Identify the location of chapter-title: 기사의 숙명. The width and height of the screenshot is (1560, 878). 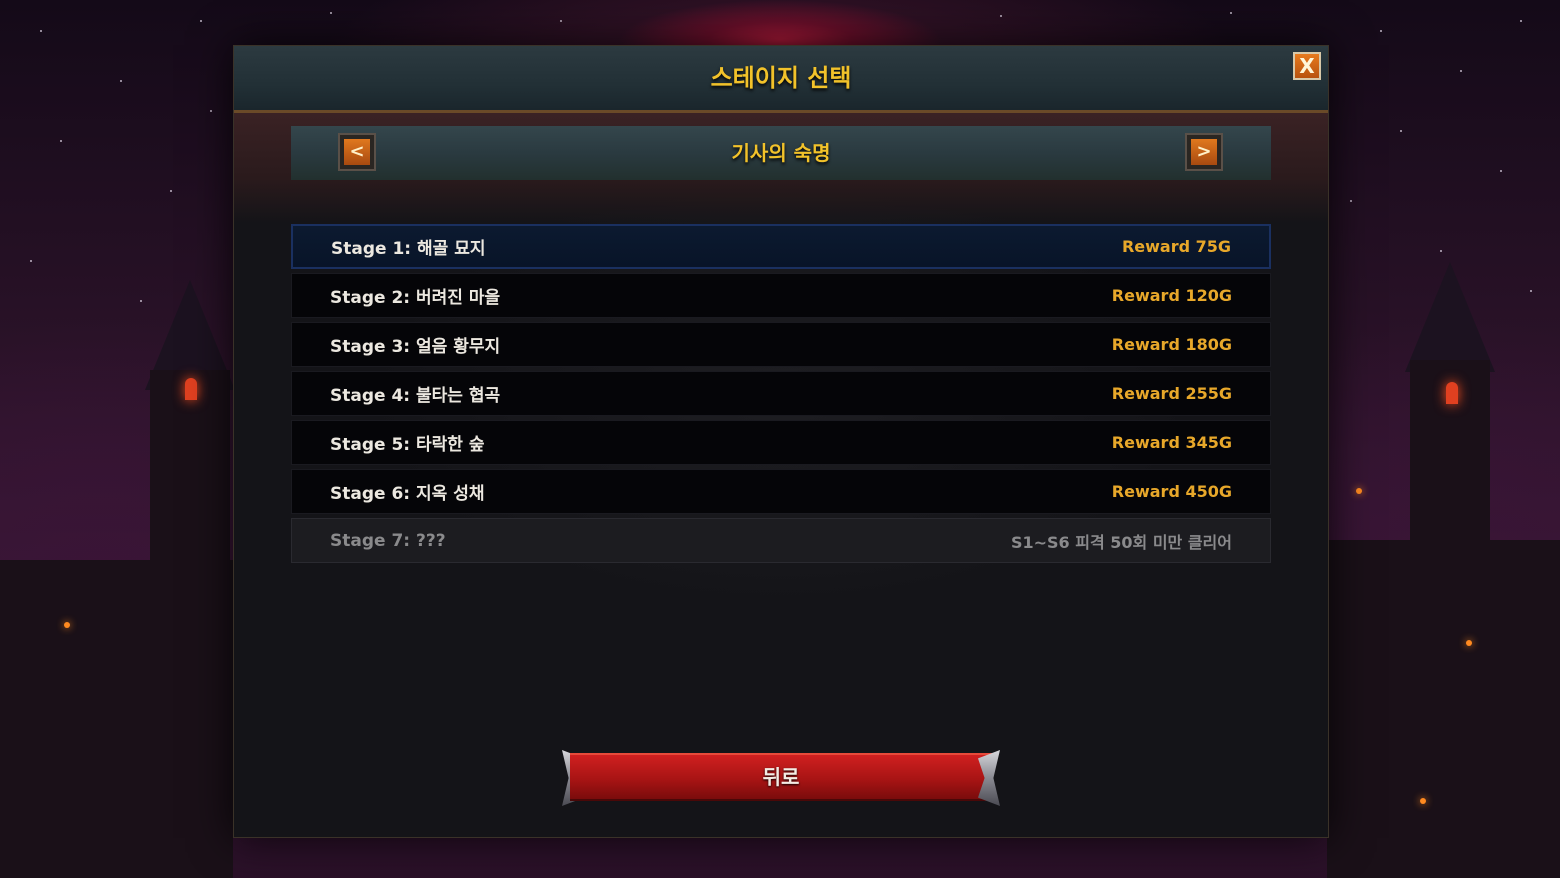
(781, 153).